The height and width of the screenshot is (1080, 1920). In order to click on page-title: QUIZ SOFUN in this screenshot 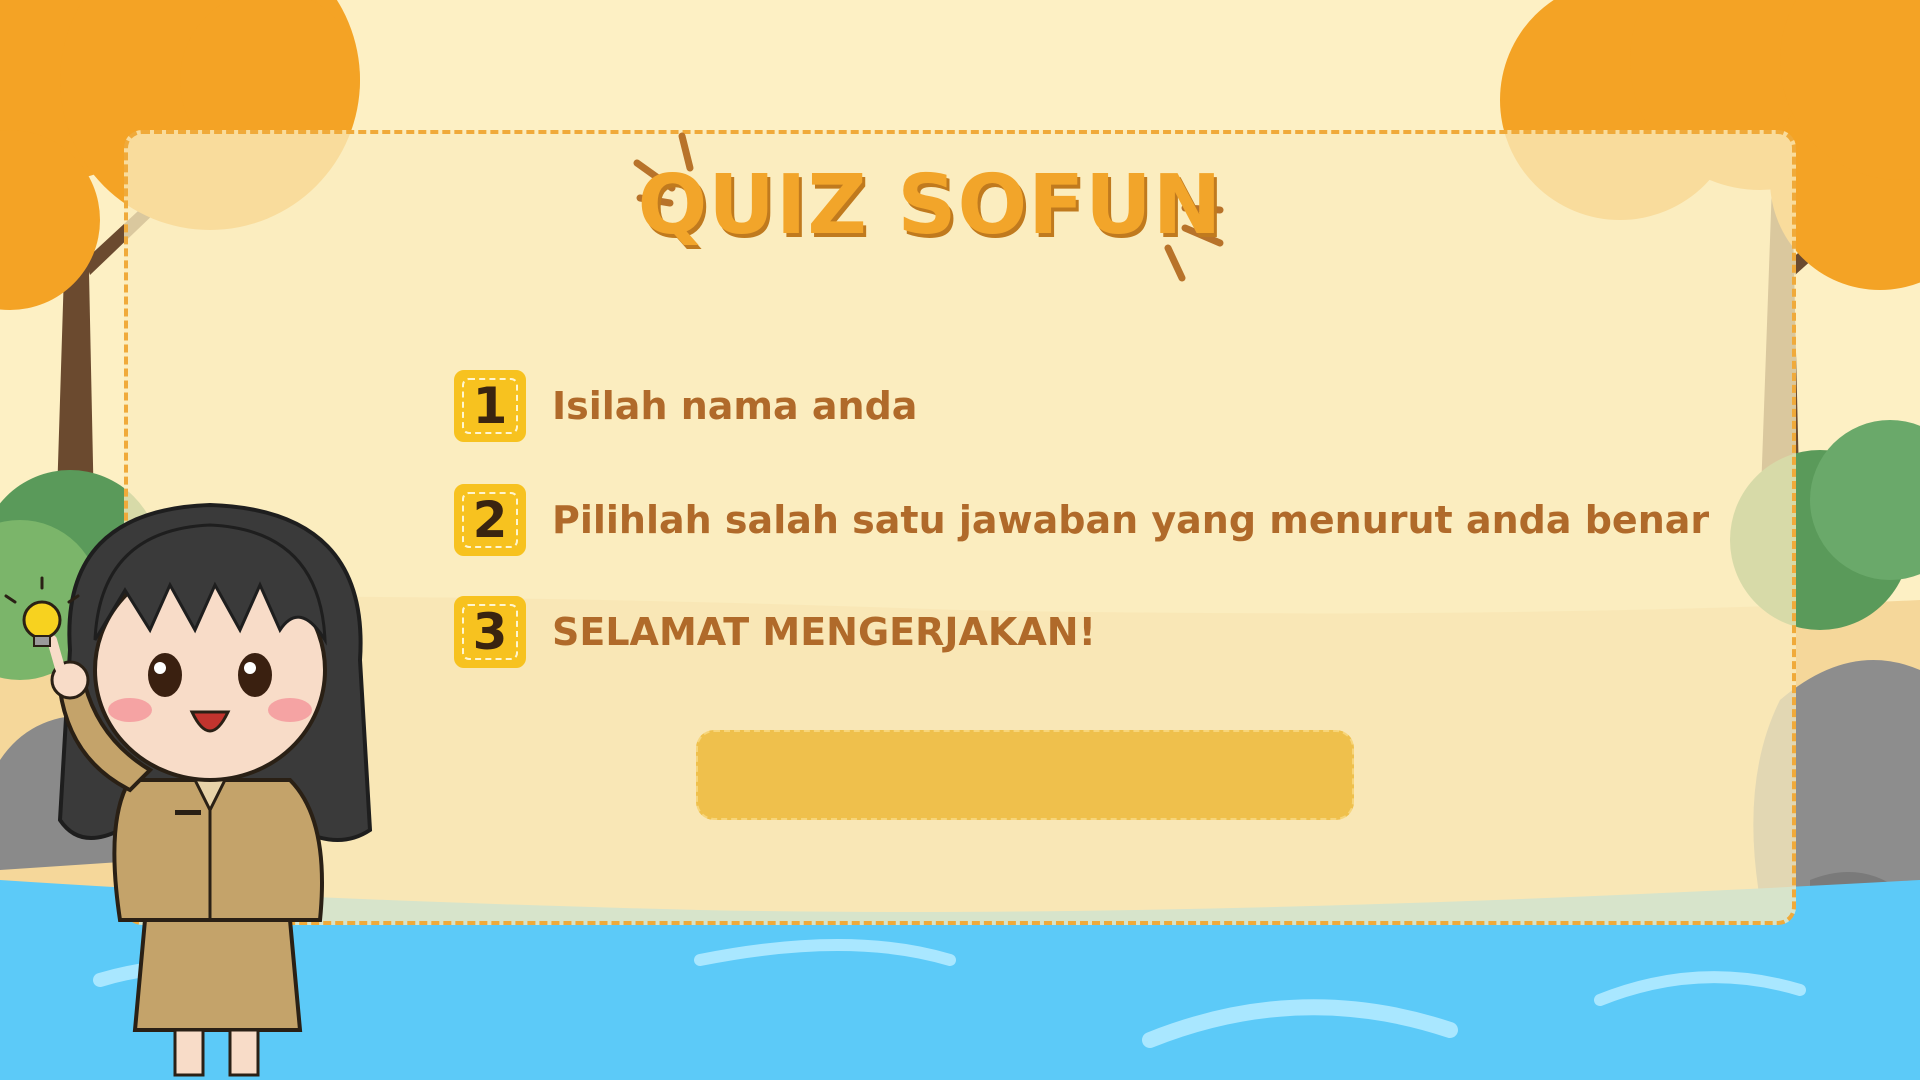, I will do `click(930, 205)`.